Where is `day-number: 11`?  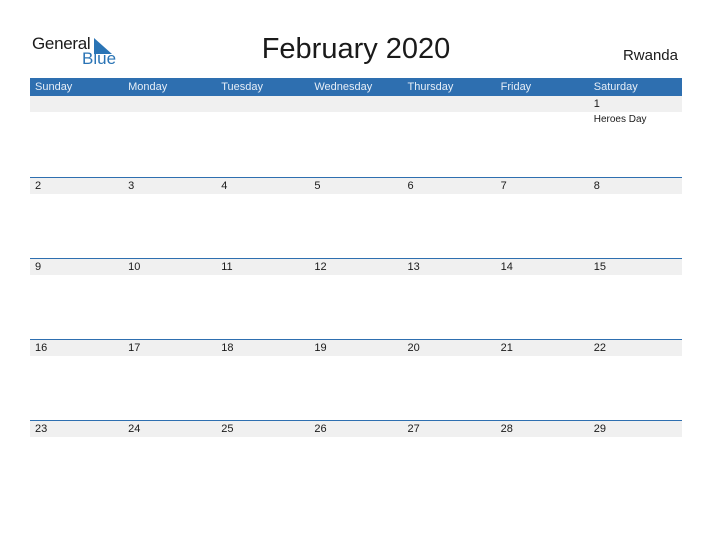 day-number: 11 is located at coordinates (227, 267).